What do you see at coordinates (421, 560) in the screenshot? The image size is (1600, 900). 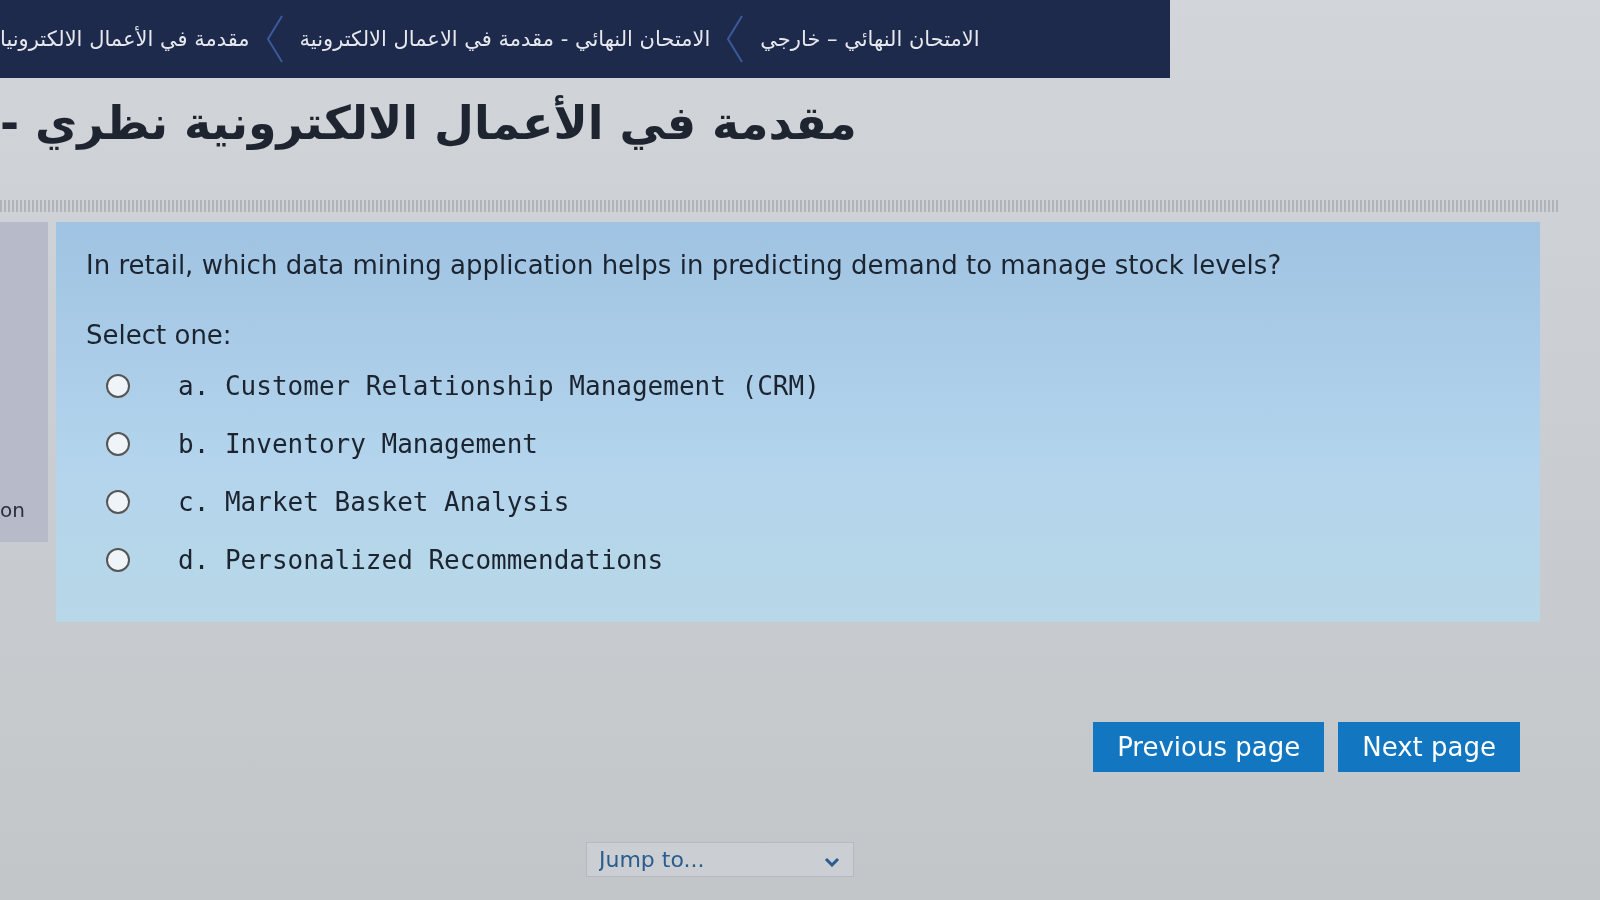 I see `option-label: d. Personalized Recommendations` at bounding box center [421, 560].